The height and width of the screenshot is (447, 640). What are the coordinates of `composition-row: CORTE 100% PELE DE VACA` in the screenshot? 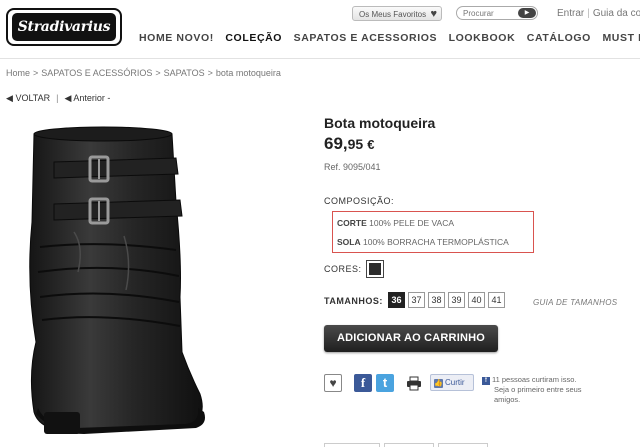 It's located at (395, 223).